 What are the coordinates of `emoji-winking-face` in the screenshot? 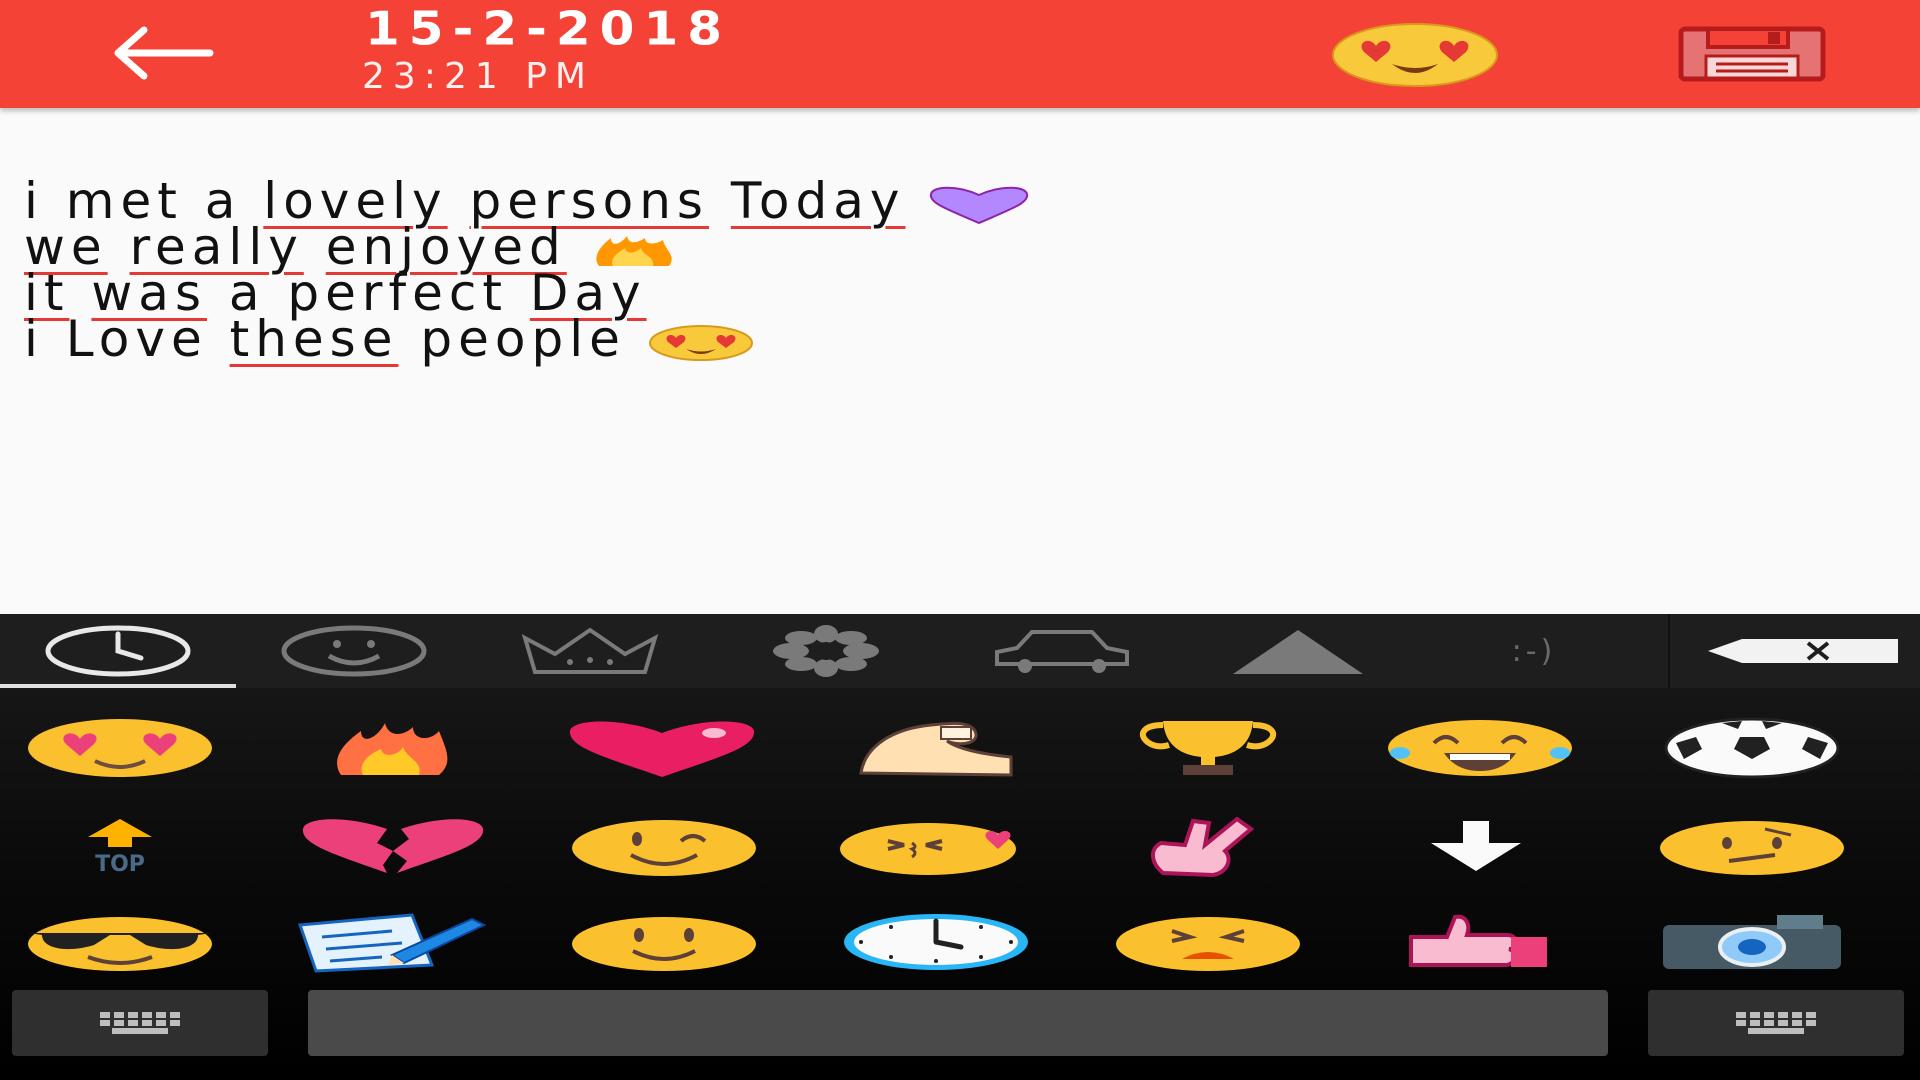 It's located at (664, 846).